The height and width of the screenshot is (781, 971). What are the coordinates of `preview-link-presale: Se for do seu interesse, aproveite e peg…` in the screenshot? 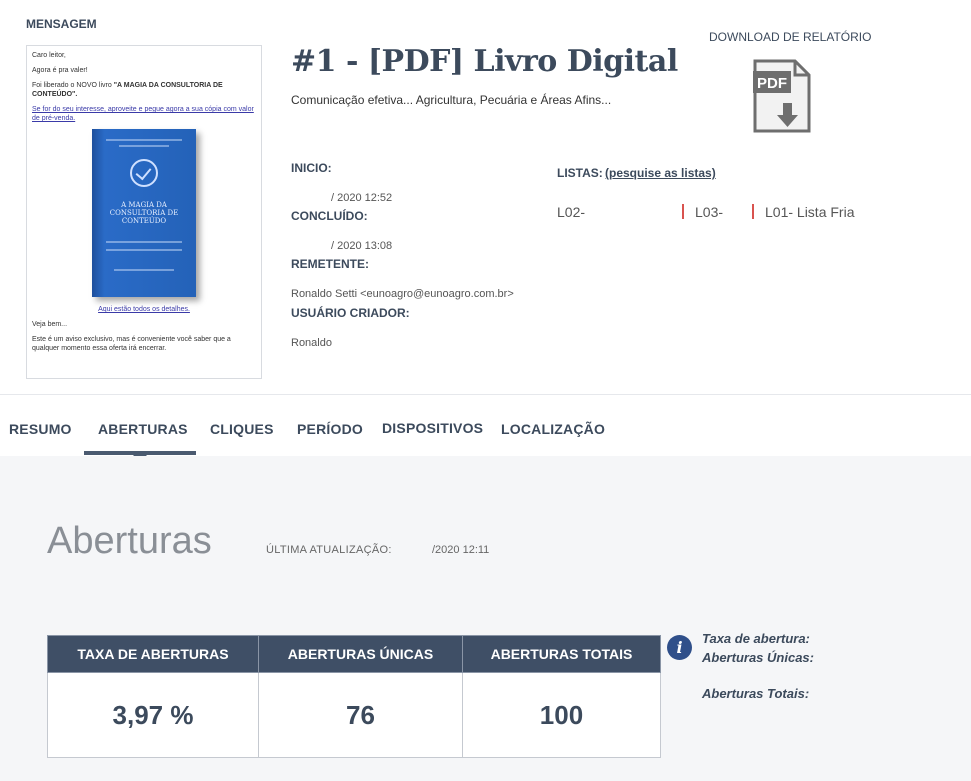 It's located at (144, 114).